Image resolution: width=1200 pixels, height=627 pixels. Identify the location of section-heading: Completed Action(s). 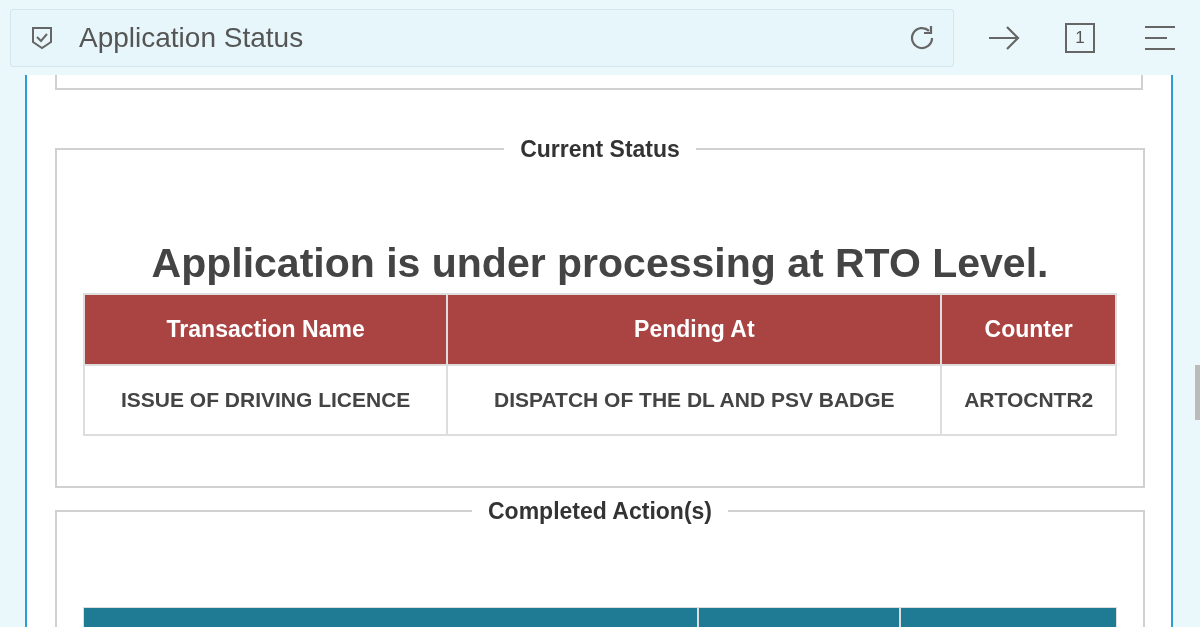
(599, 511).